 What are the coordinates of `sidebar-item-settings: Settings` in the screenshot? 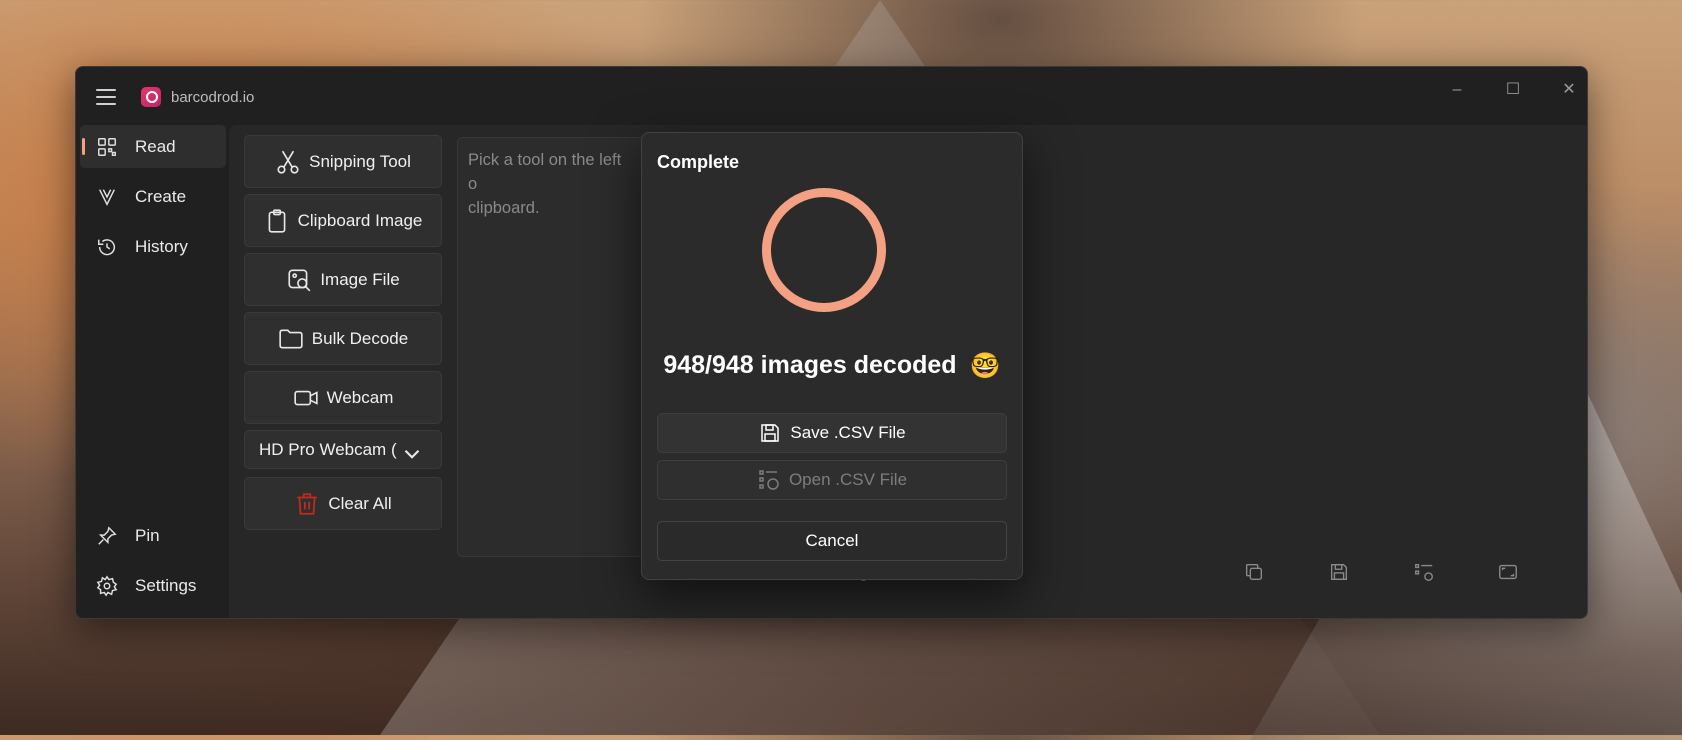 It's located at (153, 585).